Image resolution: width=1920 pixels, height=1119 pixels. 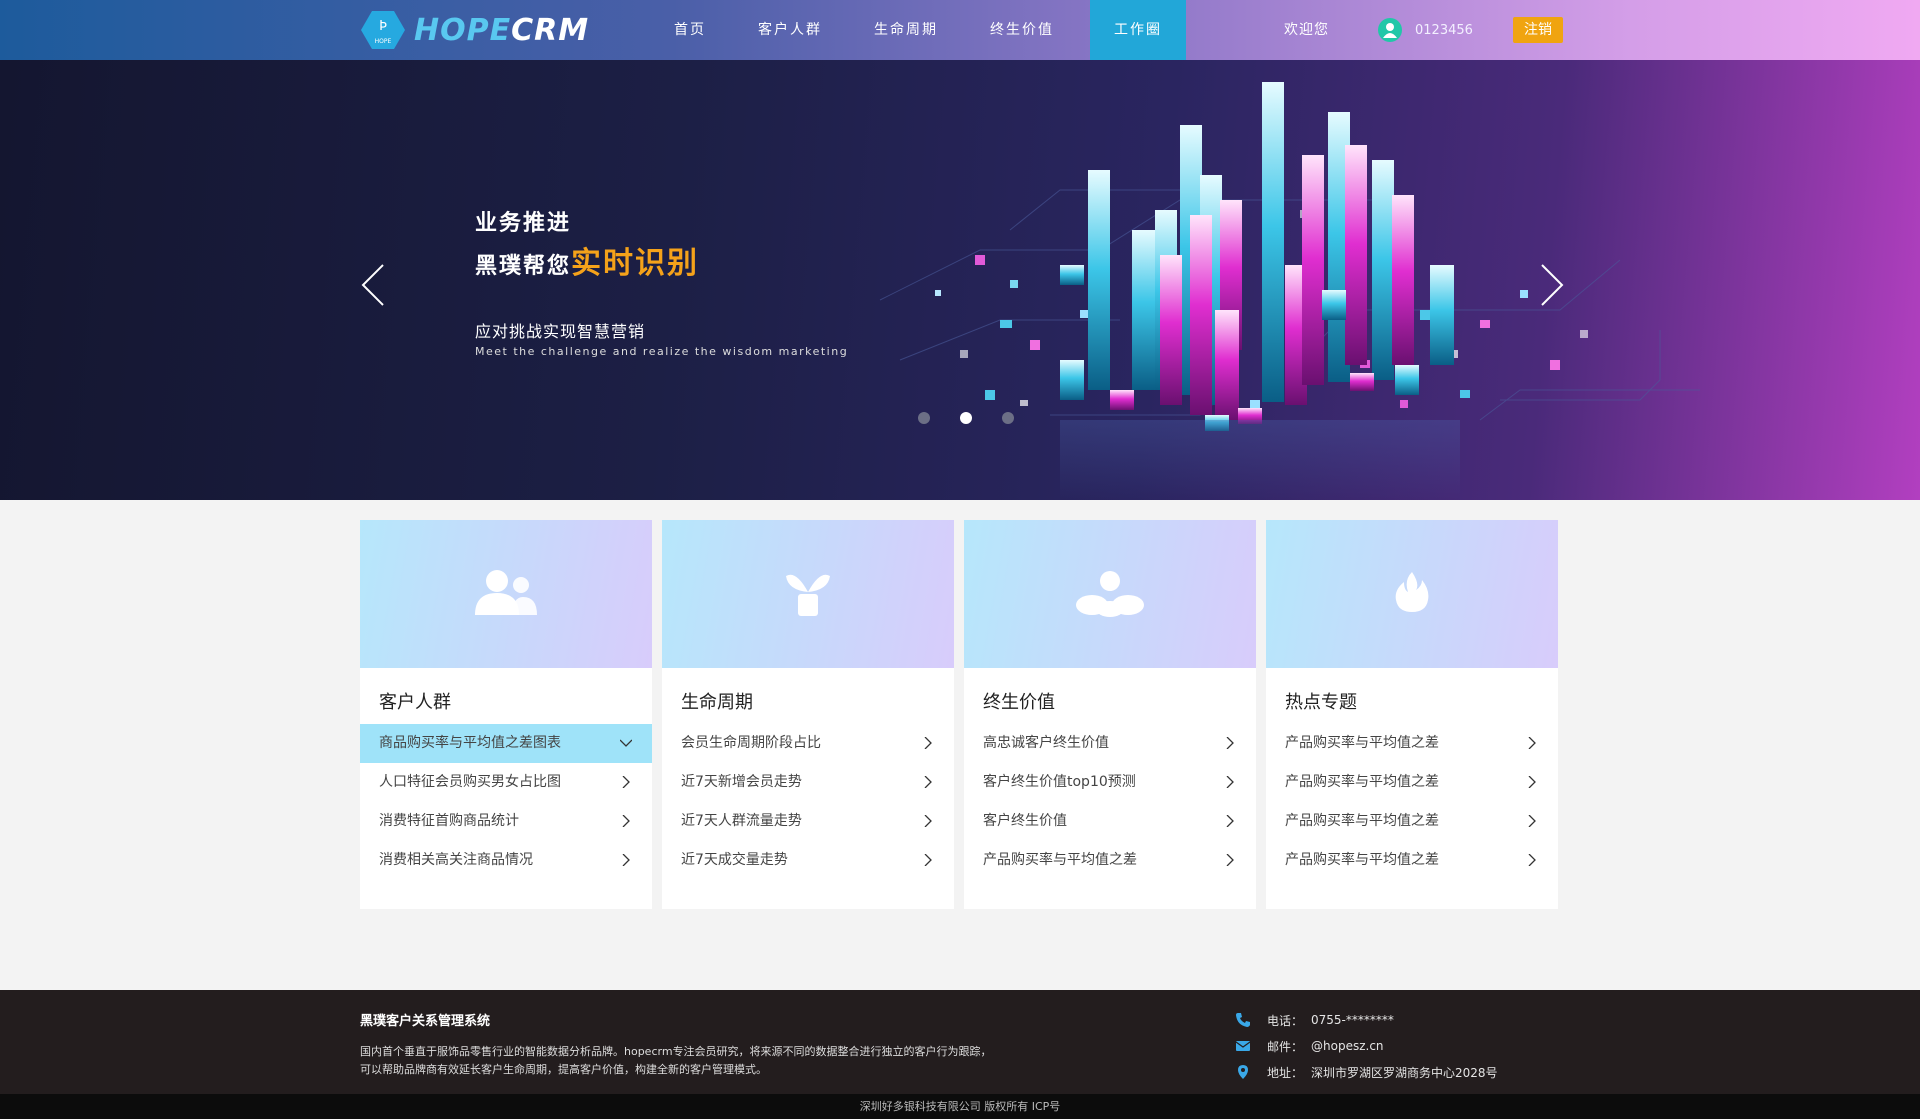 What do you see at coordinates (1285, 1020) in the screenshot?
I see `phone-label: 电话：` at bounding box center [1285, 1020].